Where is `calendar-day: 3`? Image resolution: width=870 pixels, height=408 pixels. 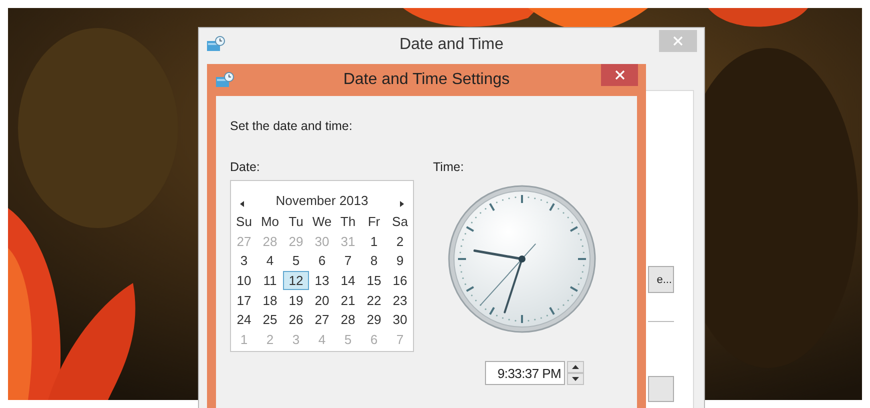
calendar-day: 3 is located at coordinates (244, 261).